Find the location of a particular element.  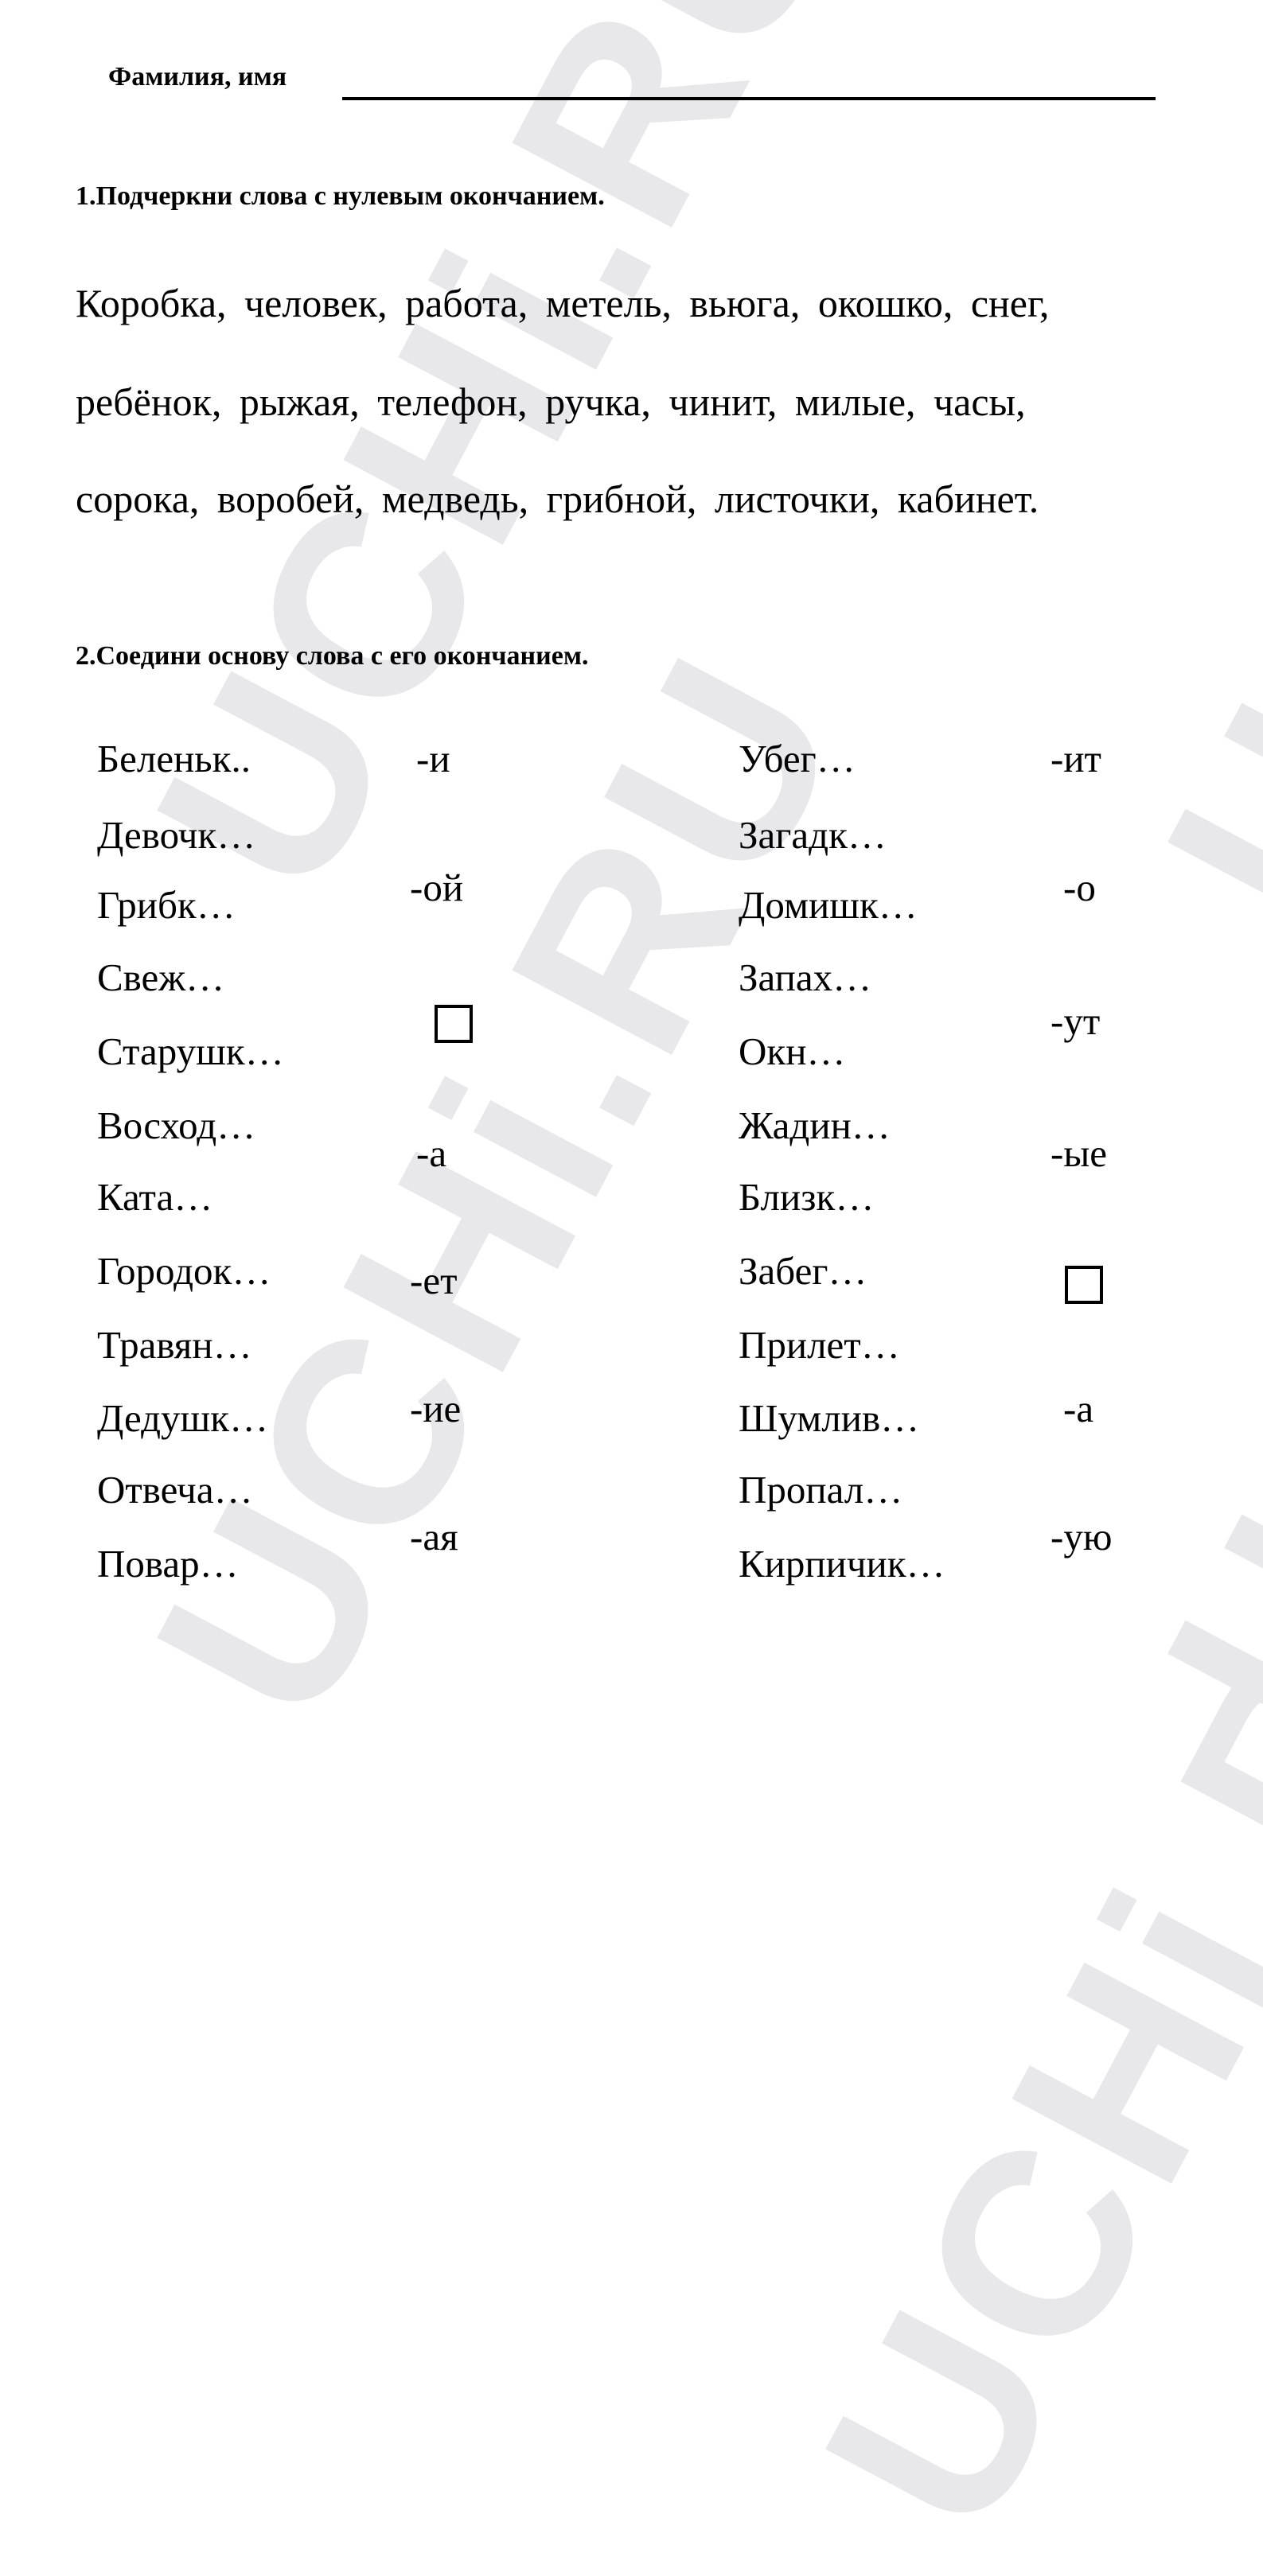

task1-title: 1.Подчеркни слова с нулевым окончанием. is located at coordinates (340, 196).